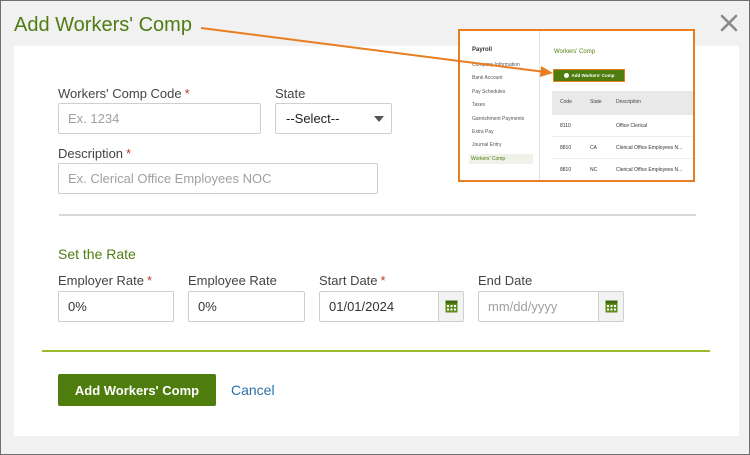 The height and width of the screenshot is (455, 750). I want to click on employee-rate-label: Employee Rate, so click(232, 280).